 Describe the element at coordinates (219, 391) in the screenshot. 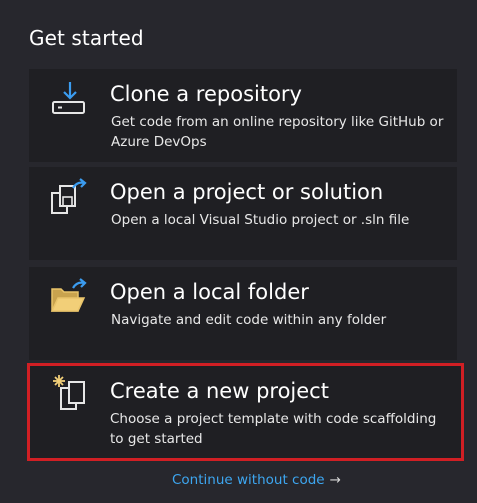

I see `card-title: Create a new project` at that location.